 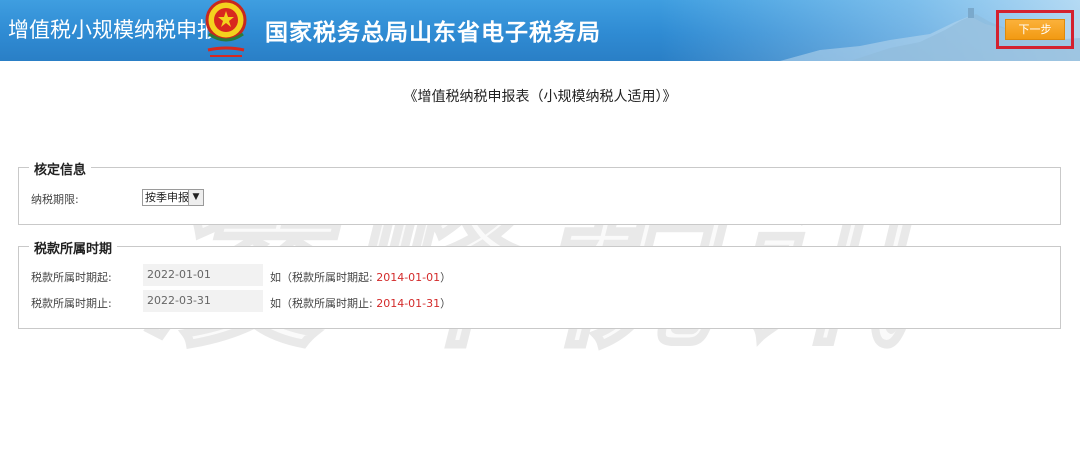 I want to click on period-end-label: 税款所属时期止:, so click(x=71, y=303).